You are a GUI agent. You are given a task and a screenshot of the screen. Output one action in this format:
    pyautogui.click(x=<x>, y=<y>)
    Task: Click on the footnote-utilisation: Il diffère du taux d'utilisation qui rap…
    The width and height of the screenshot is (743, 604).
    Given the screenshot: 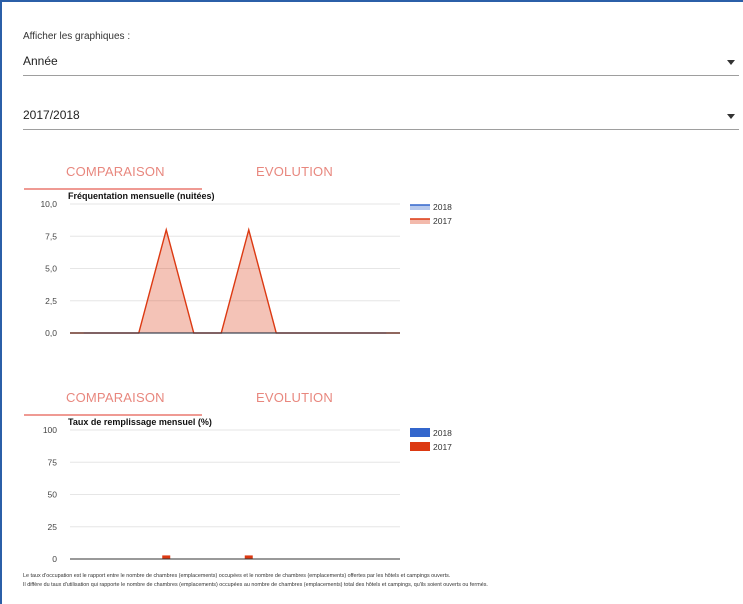 What is the action you would take?
    pyautogui.click(x=255, y=585)
    